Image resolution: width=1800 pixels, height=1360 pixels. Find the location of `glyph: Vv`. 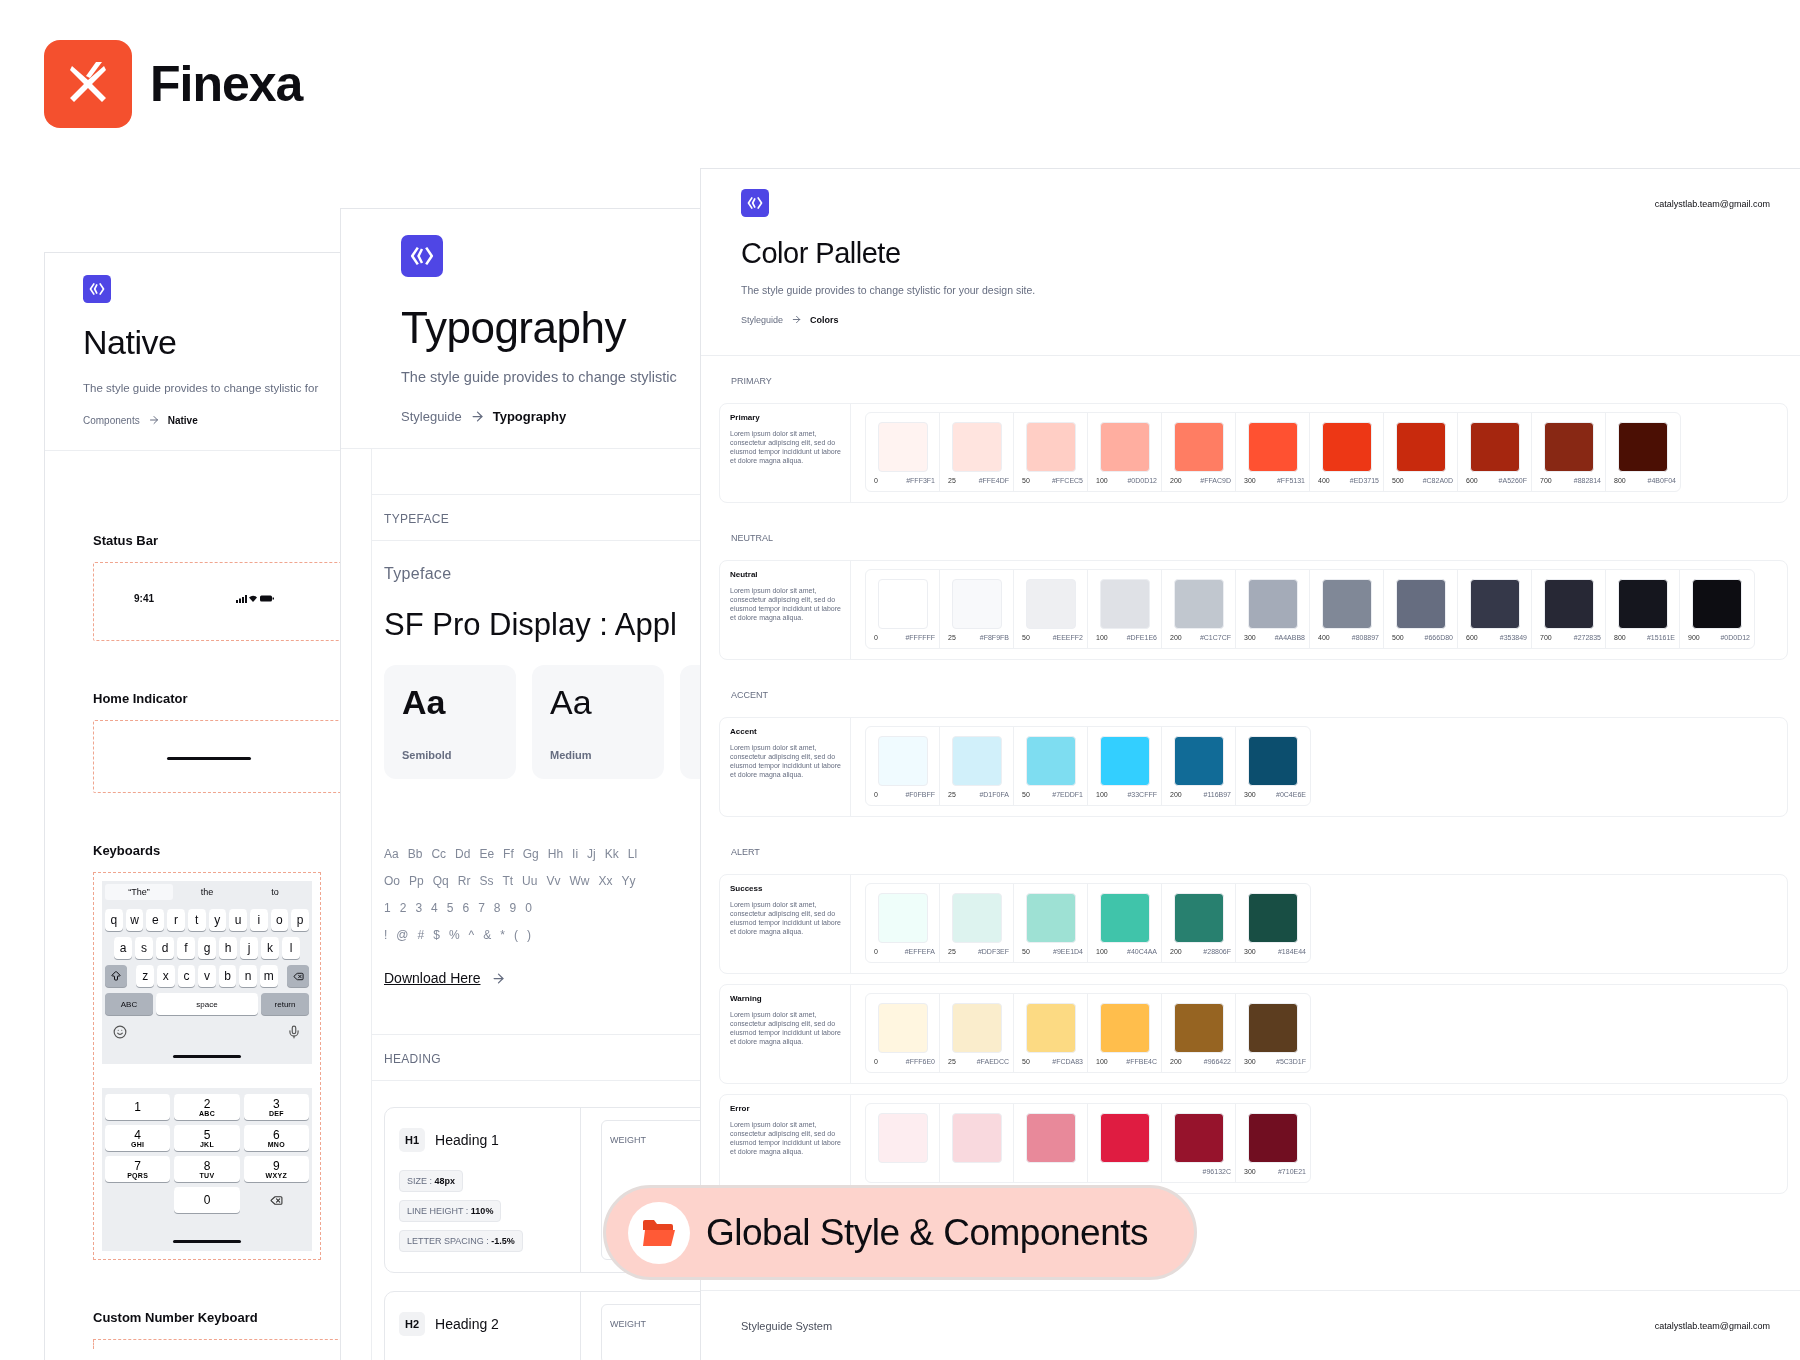

glyph: Vv is located at coordinates (553, 881).